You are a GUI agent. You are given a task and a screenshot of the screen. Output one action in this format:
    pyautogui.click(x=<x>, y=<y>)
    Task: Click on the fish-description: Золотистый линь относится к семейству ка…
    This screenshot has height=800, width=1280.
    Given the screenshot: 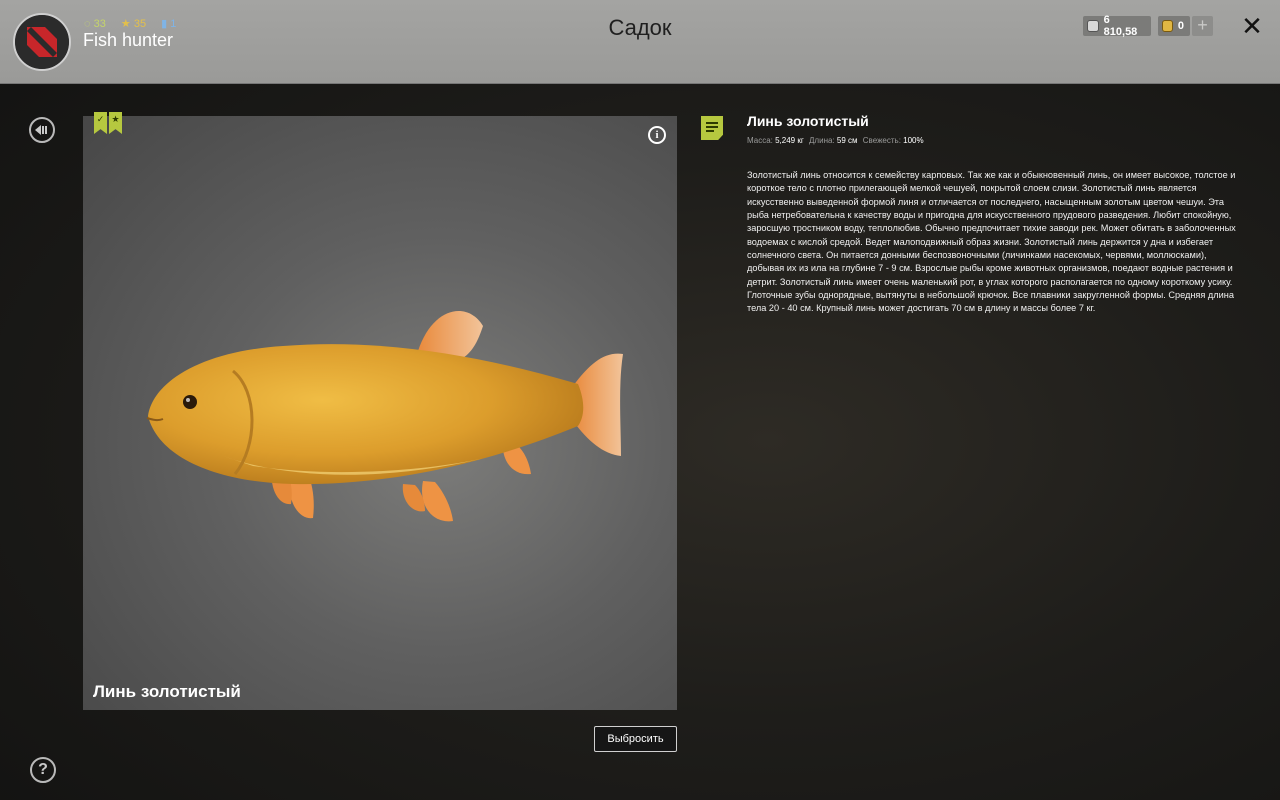 What is the action you would take?
    pyautogui.click(x=991, y=242)
    